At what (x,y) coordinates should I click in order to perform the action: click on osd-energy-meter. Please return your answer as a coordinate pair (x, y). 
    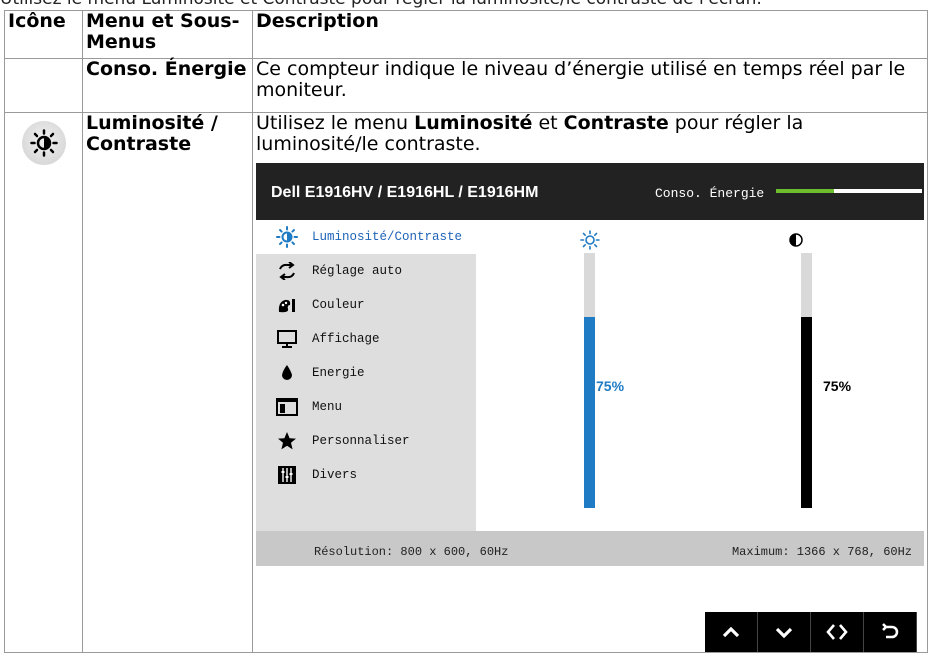
    Looking at the image, I should click on (849, 191).